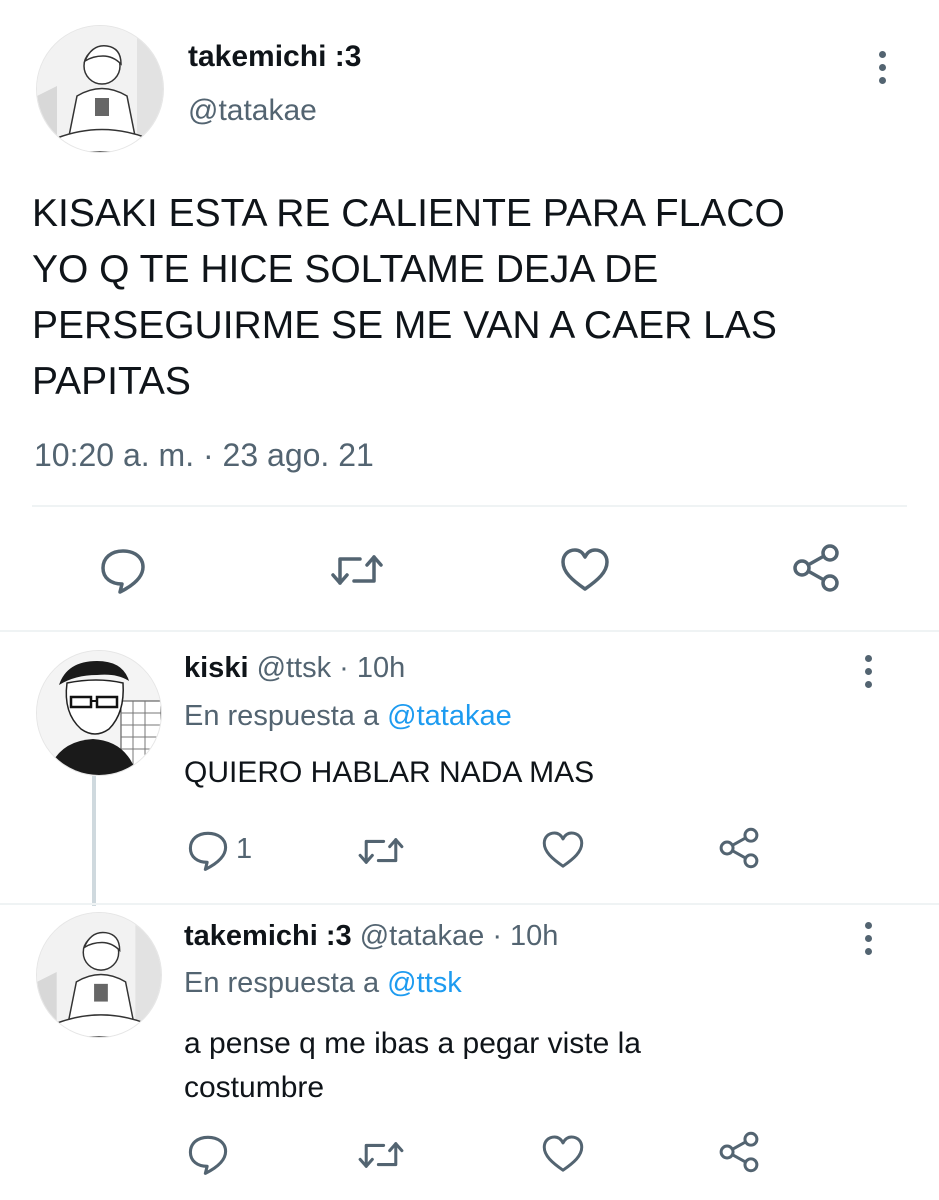 The image size is (939, 1200). Describe the element at coordinates (404, 325) in the screenshot. I see `tweet-text-line: PERSEGUIRME SE ME VAN A CAER LAS` at that location.